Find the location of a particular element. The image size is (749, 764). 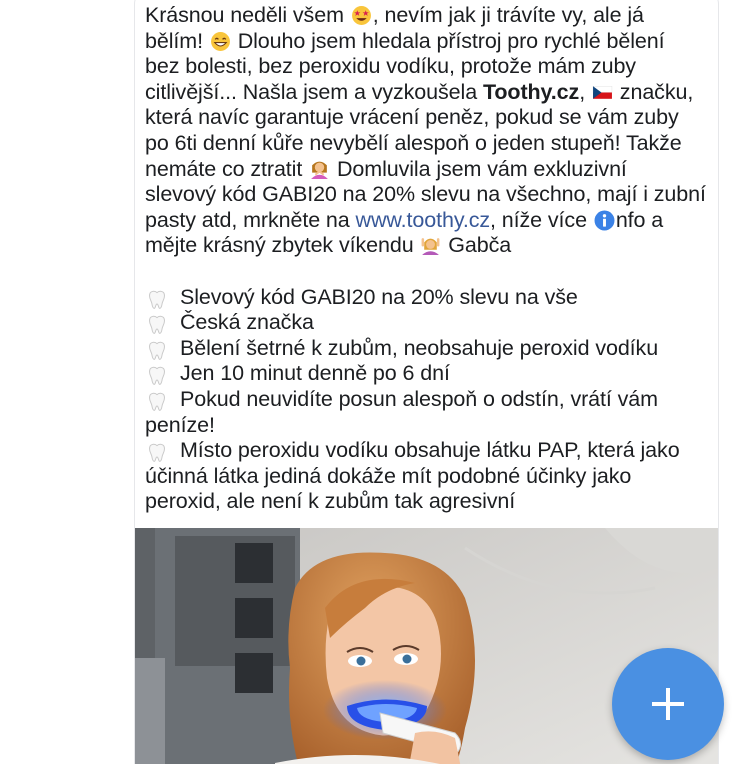

text-segment: značku, is located at coordinates (653, 91).